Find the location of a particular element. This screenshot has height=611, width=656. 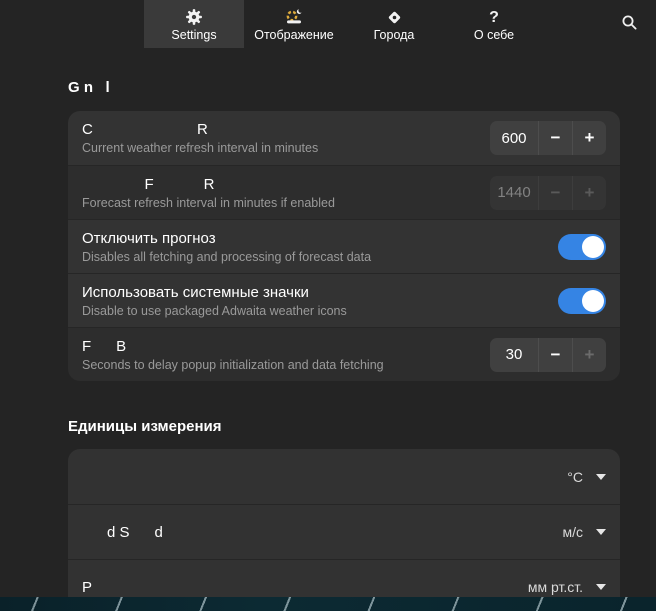

dropdown-value: мм рт.ст. is located at coordinates (555, 587).